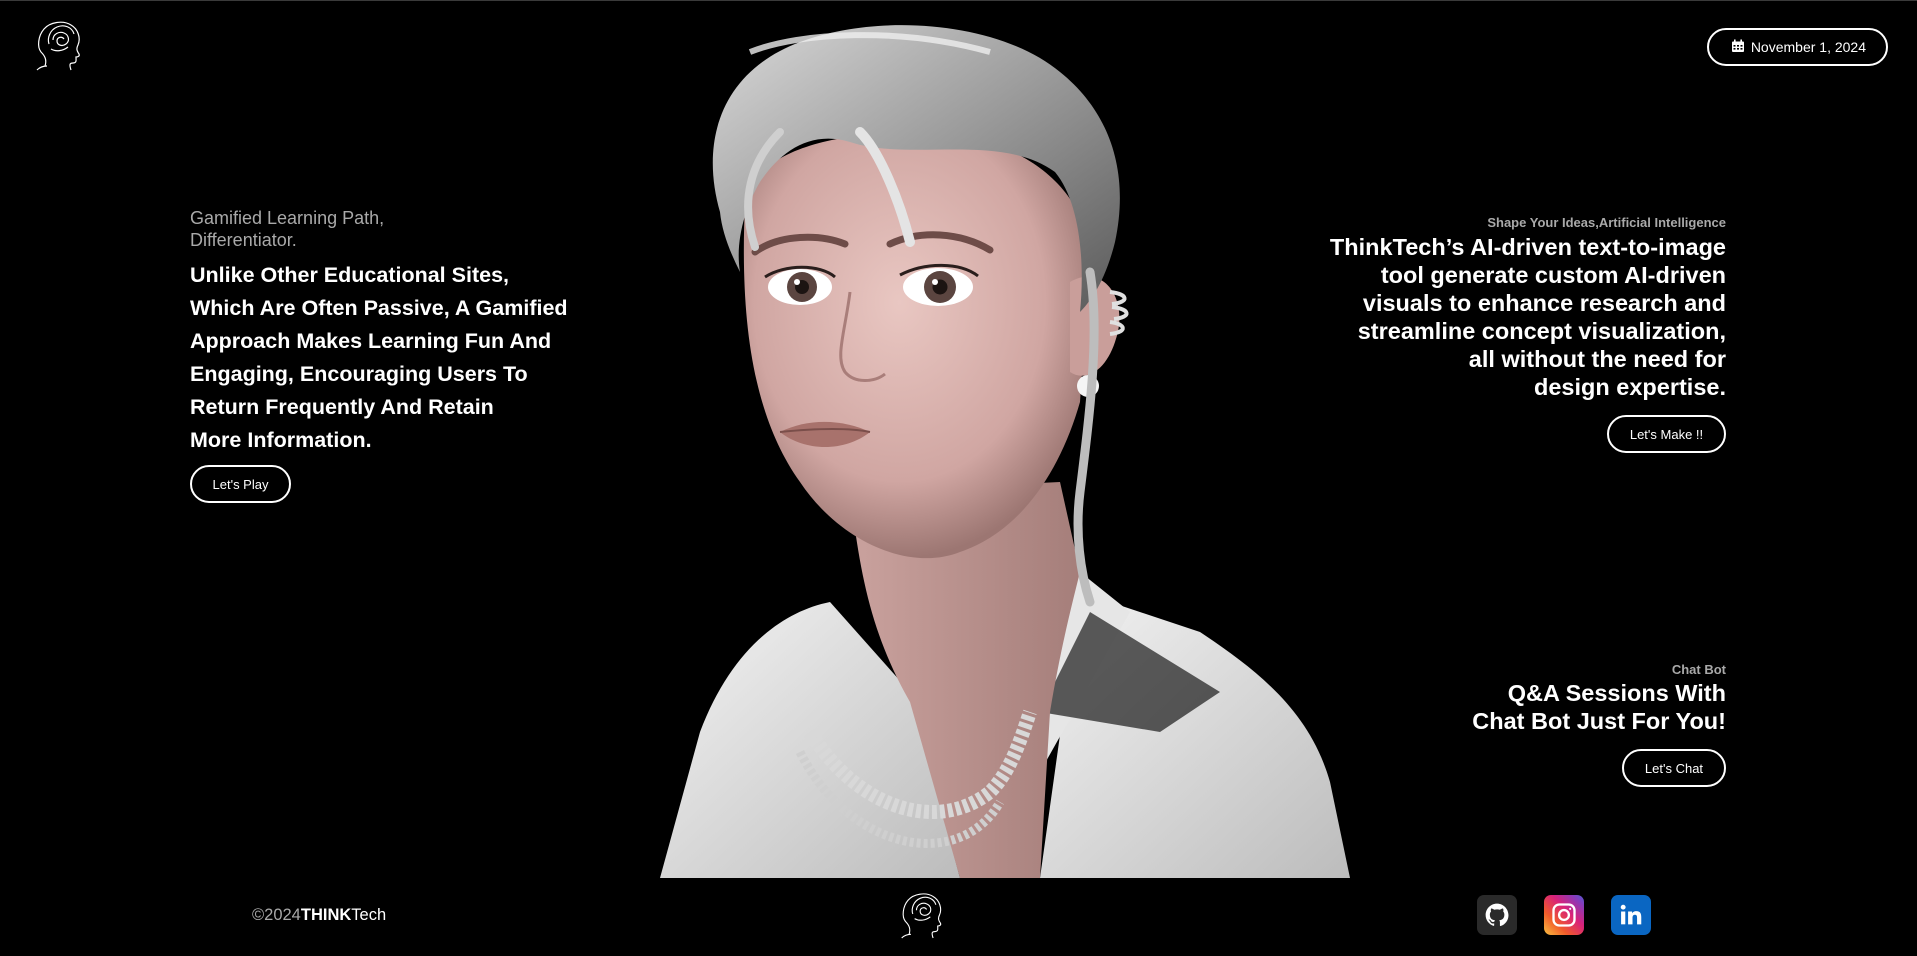 The image size is (1917, 956). What do you see at coordinates (240, 484) in the screenshot?
I see `lets-play-button: Let's Play` at bounding box center [240, 484].